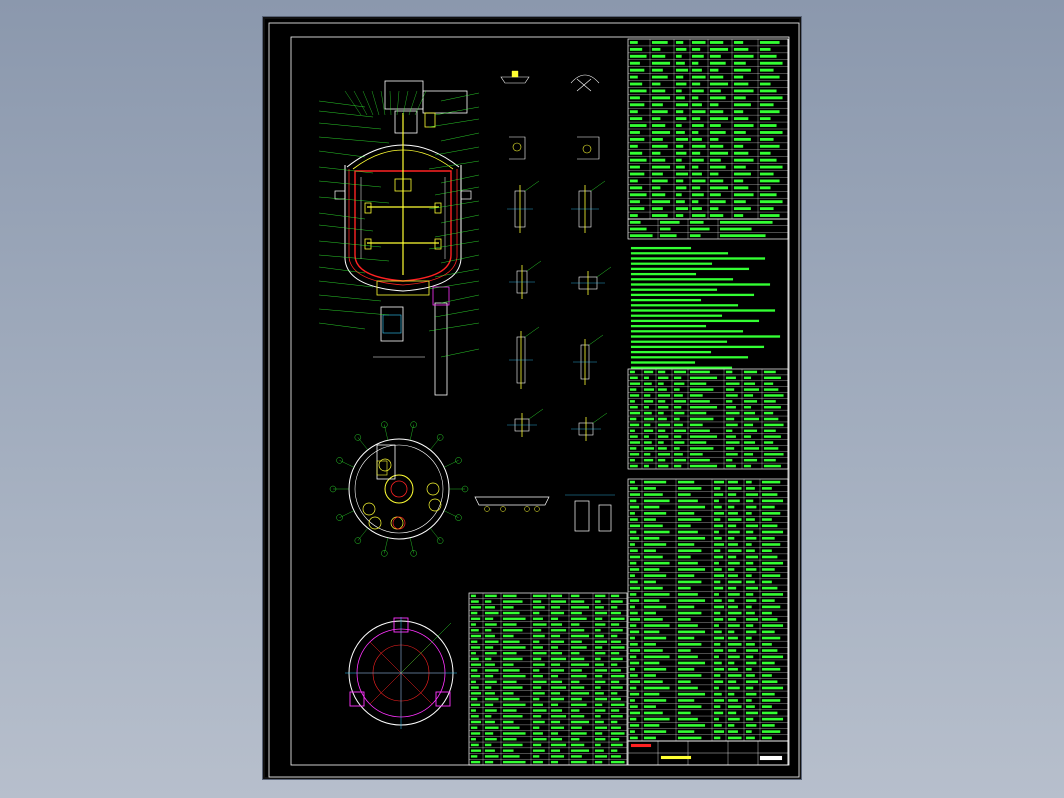  Describe the element at coordinates (401, 673) in the screenshot. I see `bottom-plan-legs-view` at that location.